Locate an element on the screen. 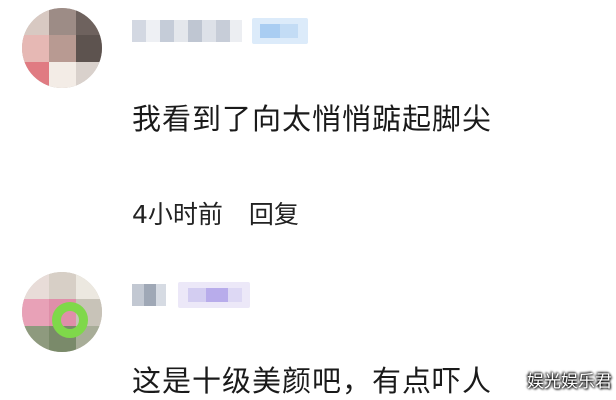  comment-text: 我看到了向太悄悄踮起脚尖 is located at coordinates (312, 119).